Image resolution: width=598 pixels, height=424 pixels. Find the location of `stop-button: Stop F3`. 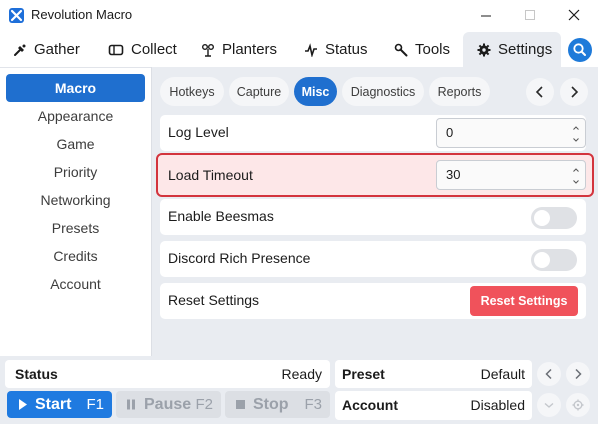

stop-button: Stop F3 is located at coordinates (277, 404).